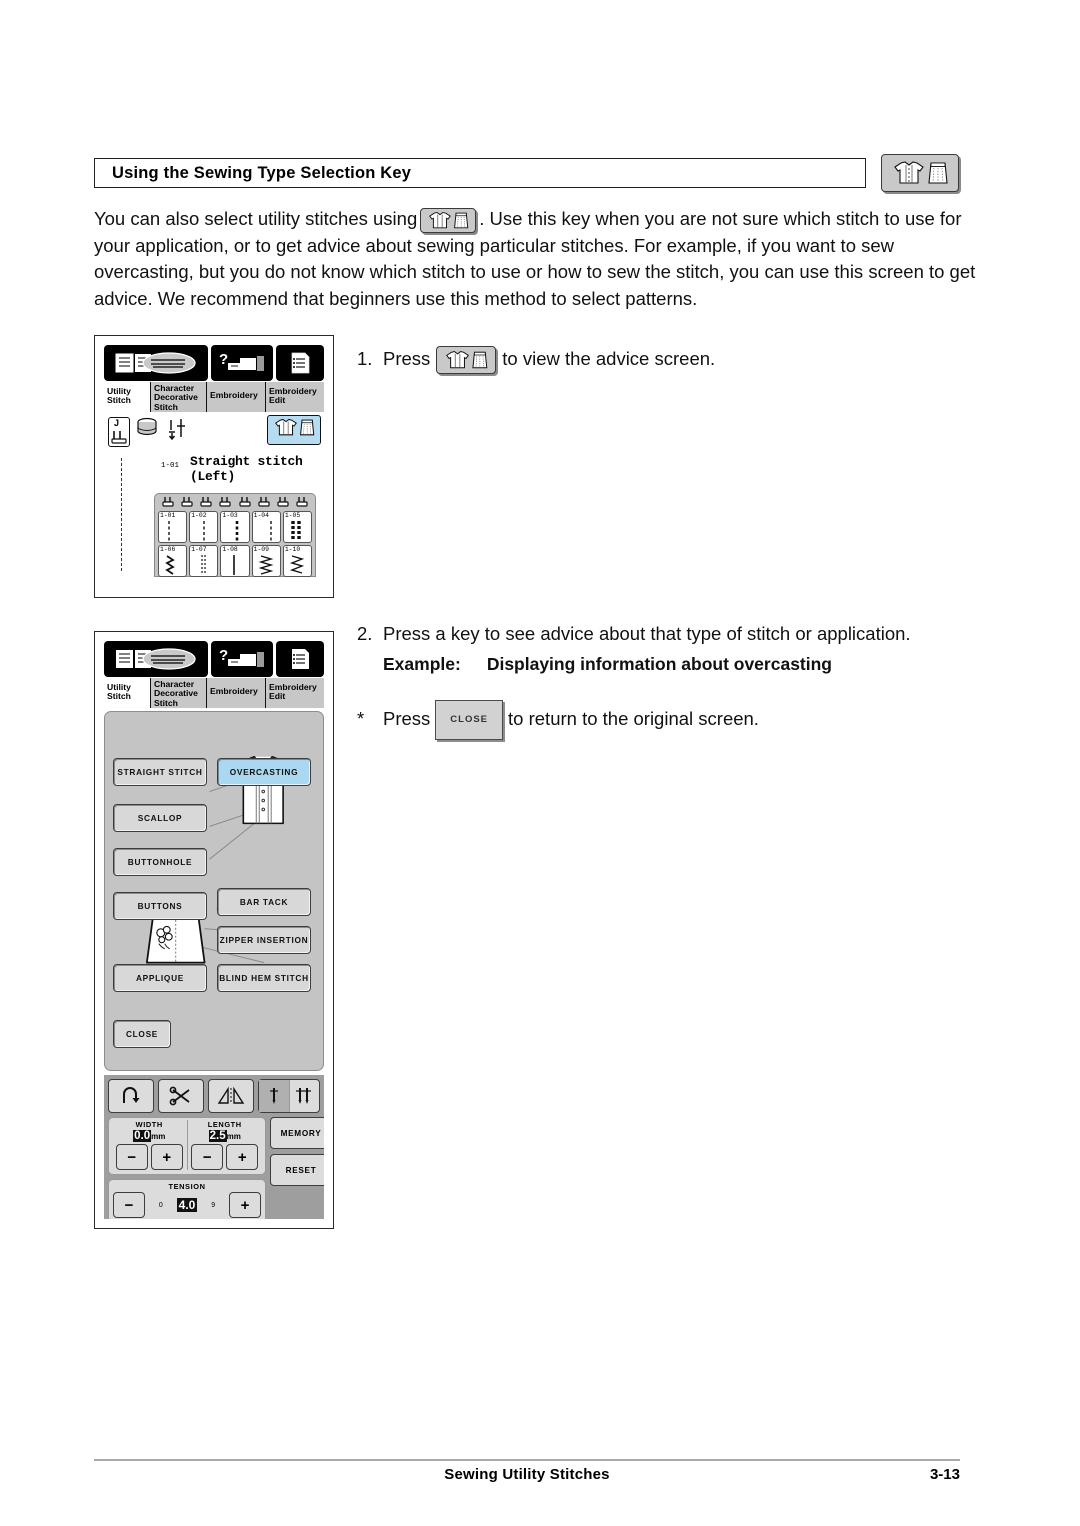  Describe the element at coordinates (129, 1205) in the screenshot. I see `tension-minus-button: −` at that location.